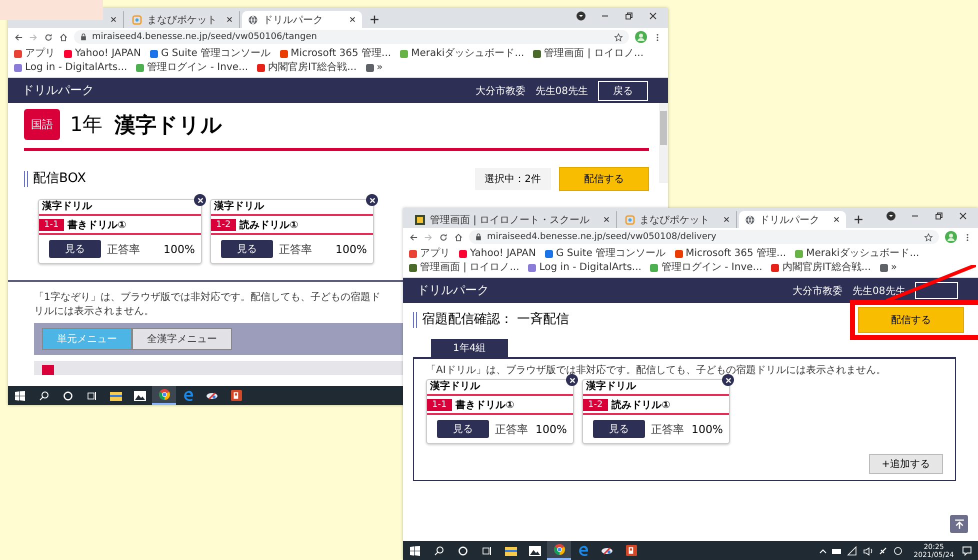 This screenshot has width=978, height=560. Describe the element at coordinates (55, 179) in the screenshot. I see `section-heading: 配信BOX` at that location.